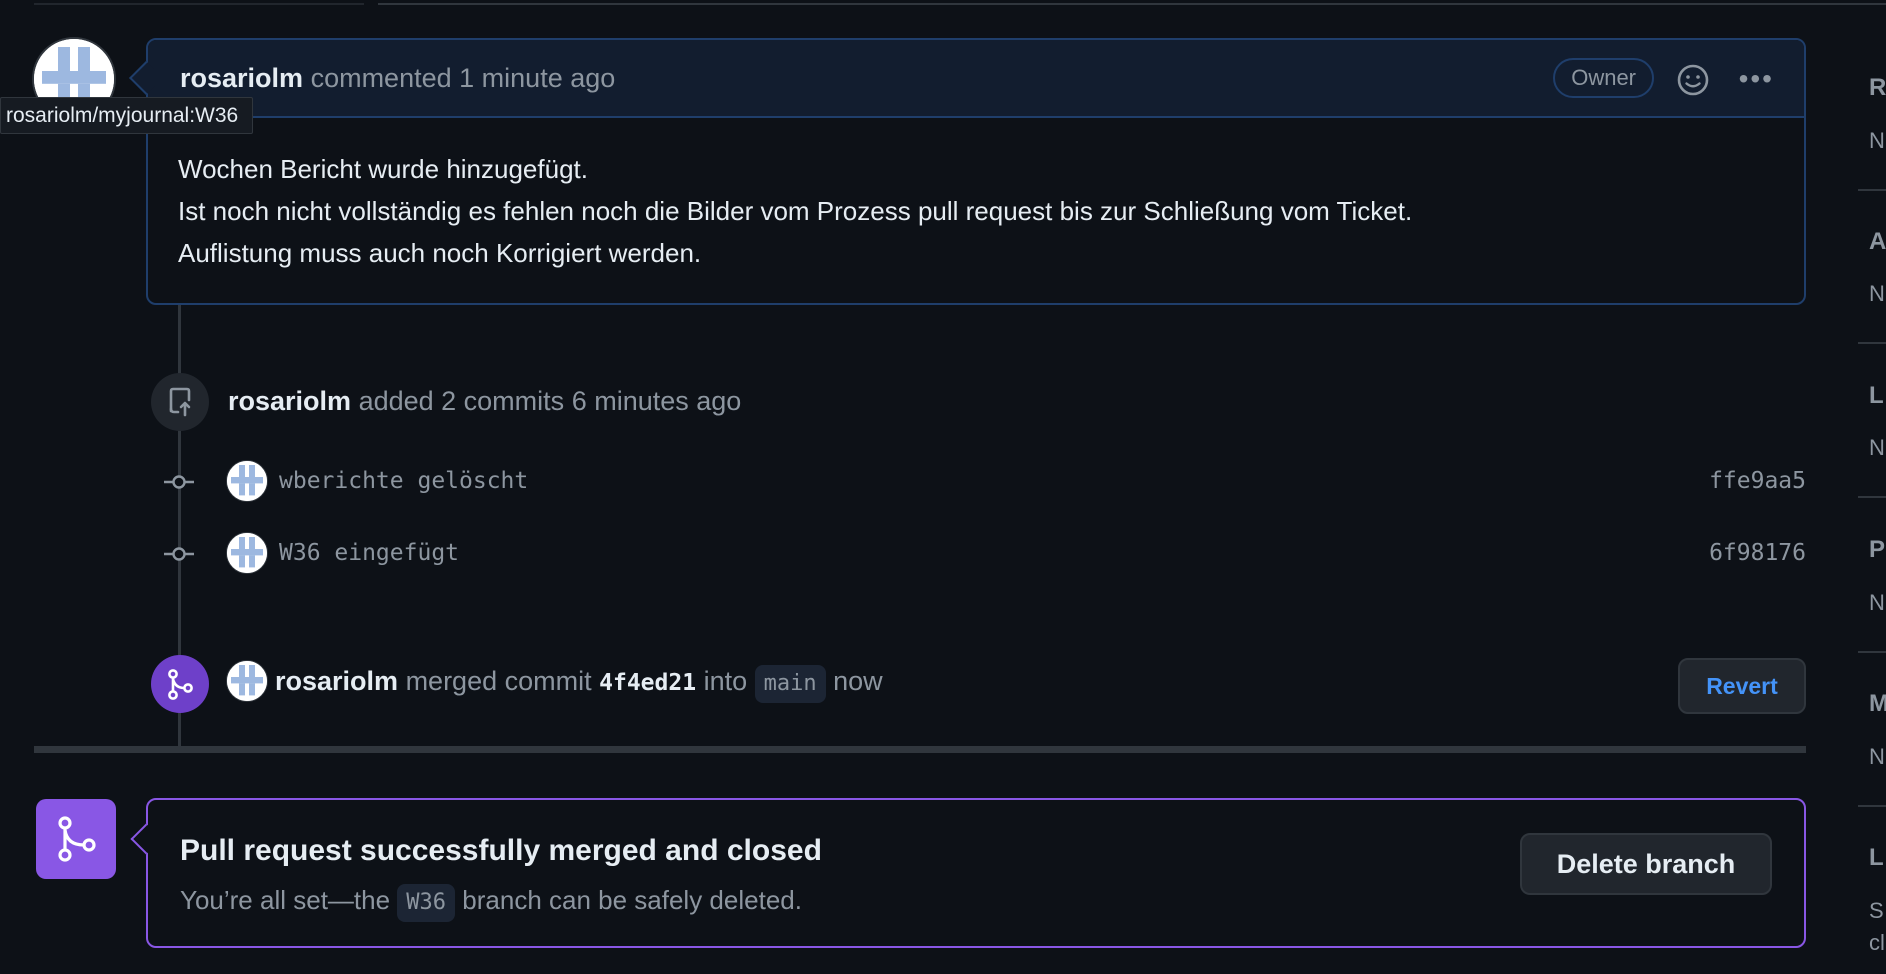 The width and height of the screenshot is (1886, 974). What do you see at coordinates (285, 900) in the screenshot?
I see `merge-status-sub-prefix: You’re all set—the` at bounding box center [285, 900].